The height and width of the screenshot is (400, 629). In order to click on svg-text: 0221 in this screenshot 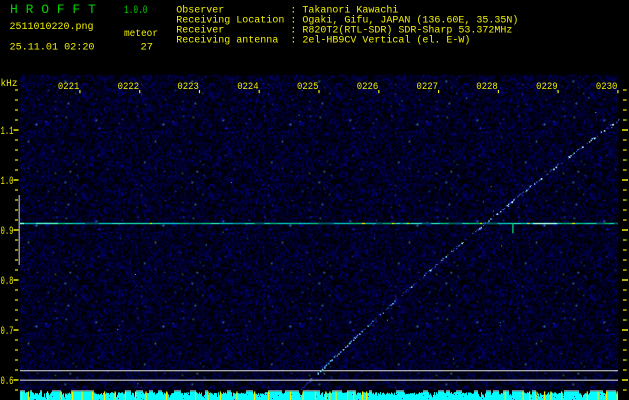, I will do `click(69, 87)`.